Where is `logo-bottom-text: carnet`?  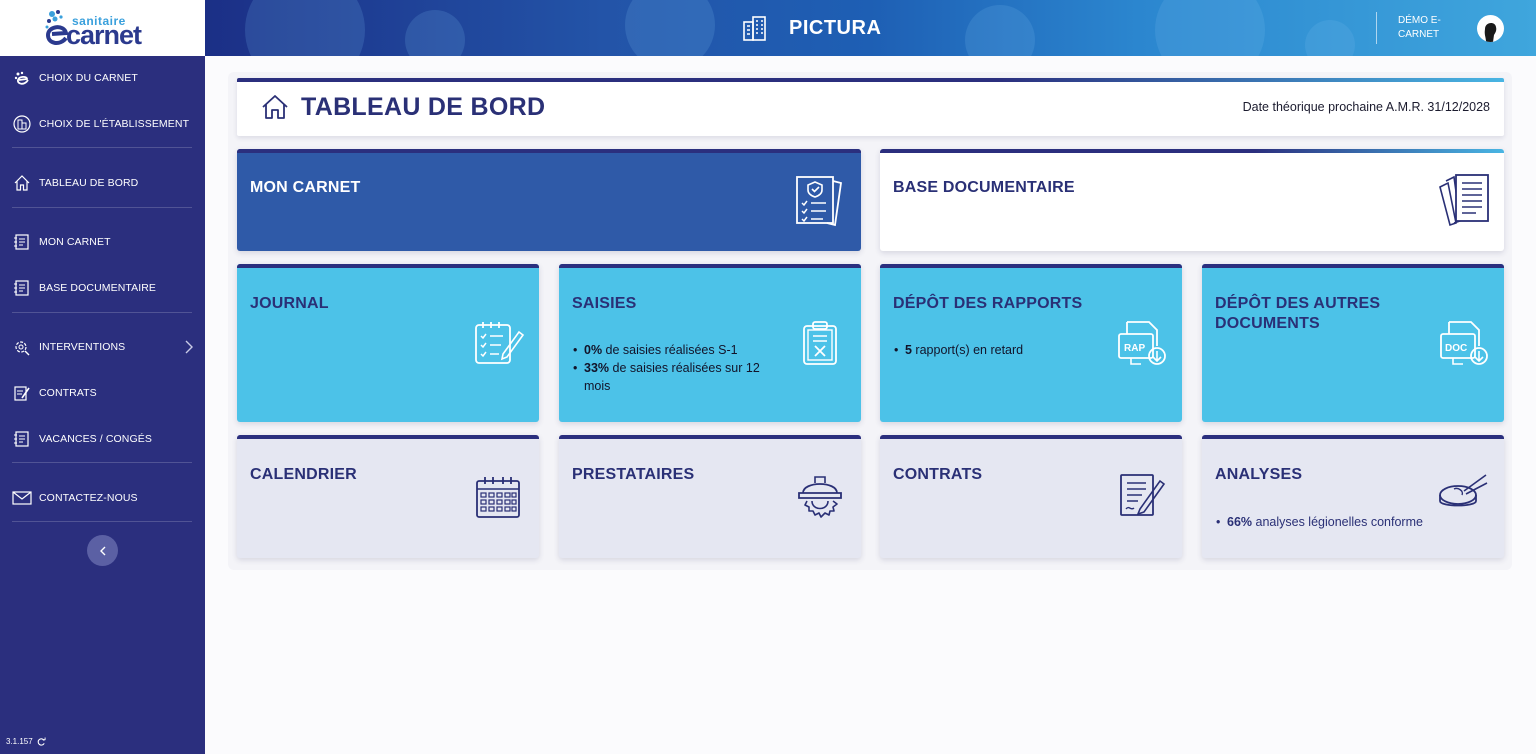
logo-bottom-text: carnet is located at coordinates (104, 35).